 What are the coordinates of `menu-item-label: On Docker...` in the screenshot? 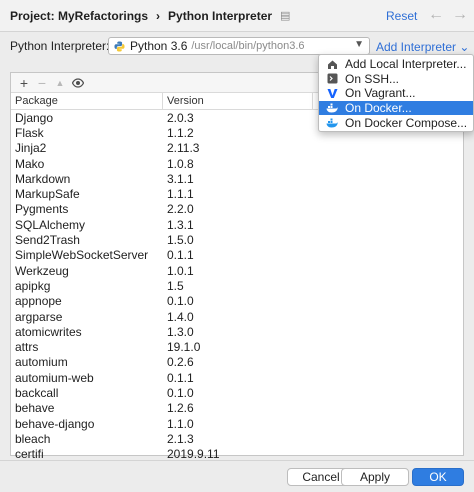 It's located at (378, 108).